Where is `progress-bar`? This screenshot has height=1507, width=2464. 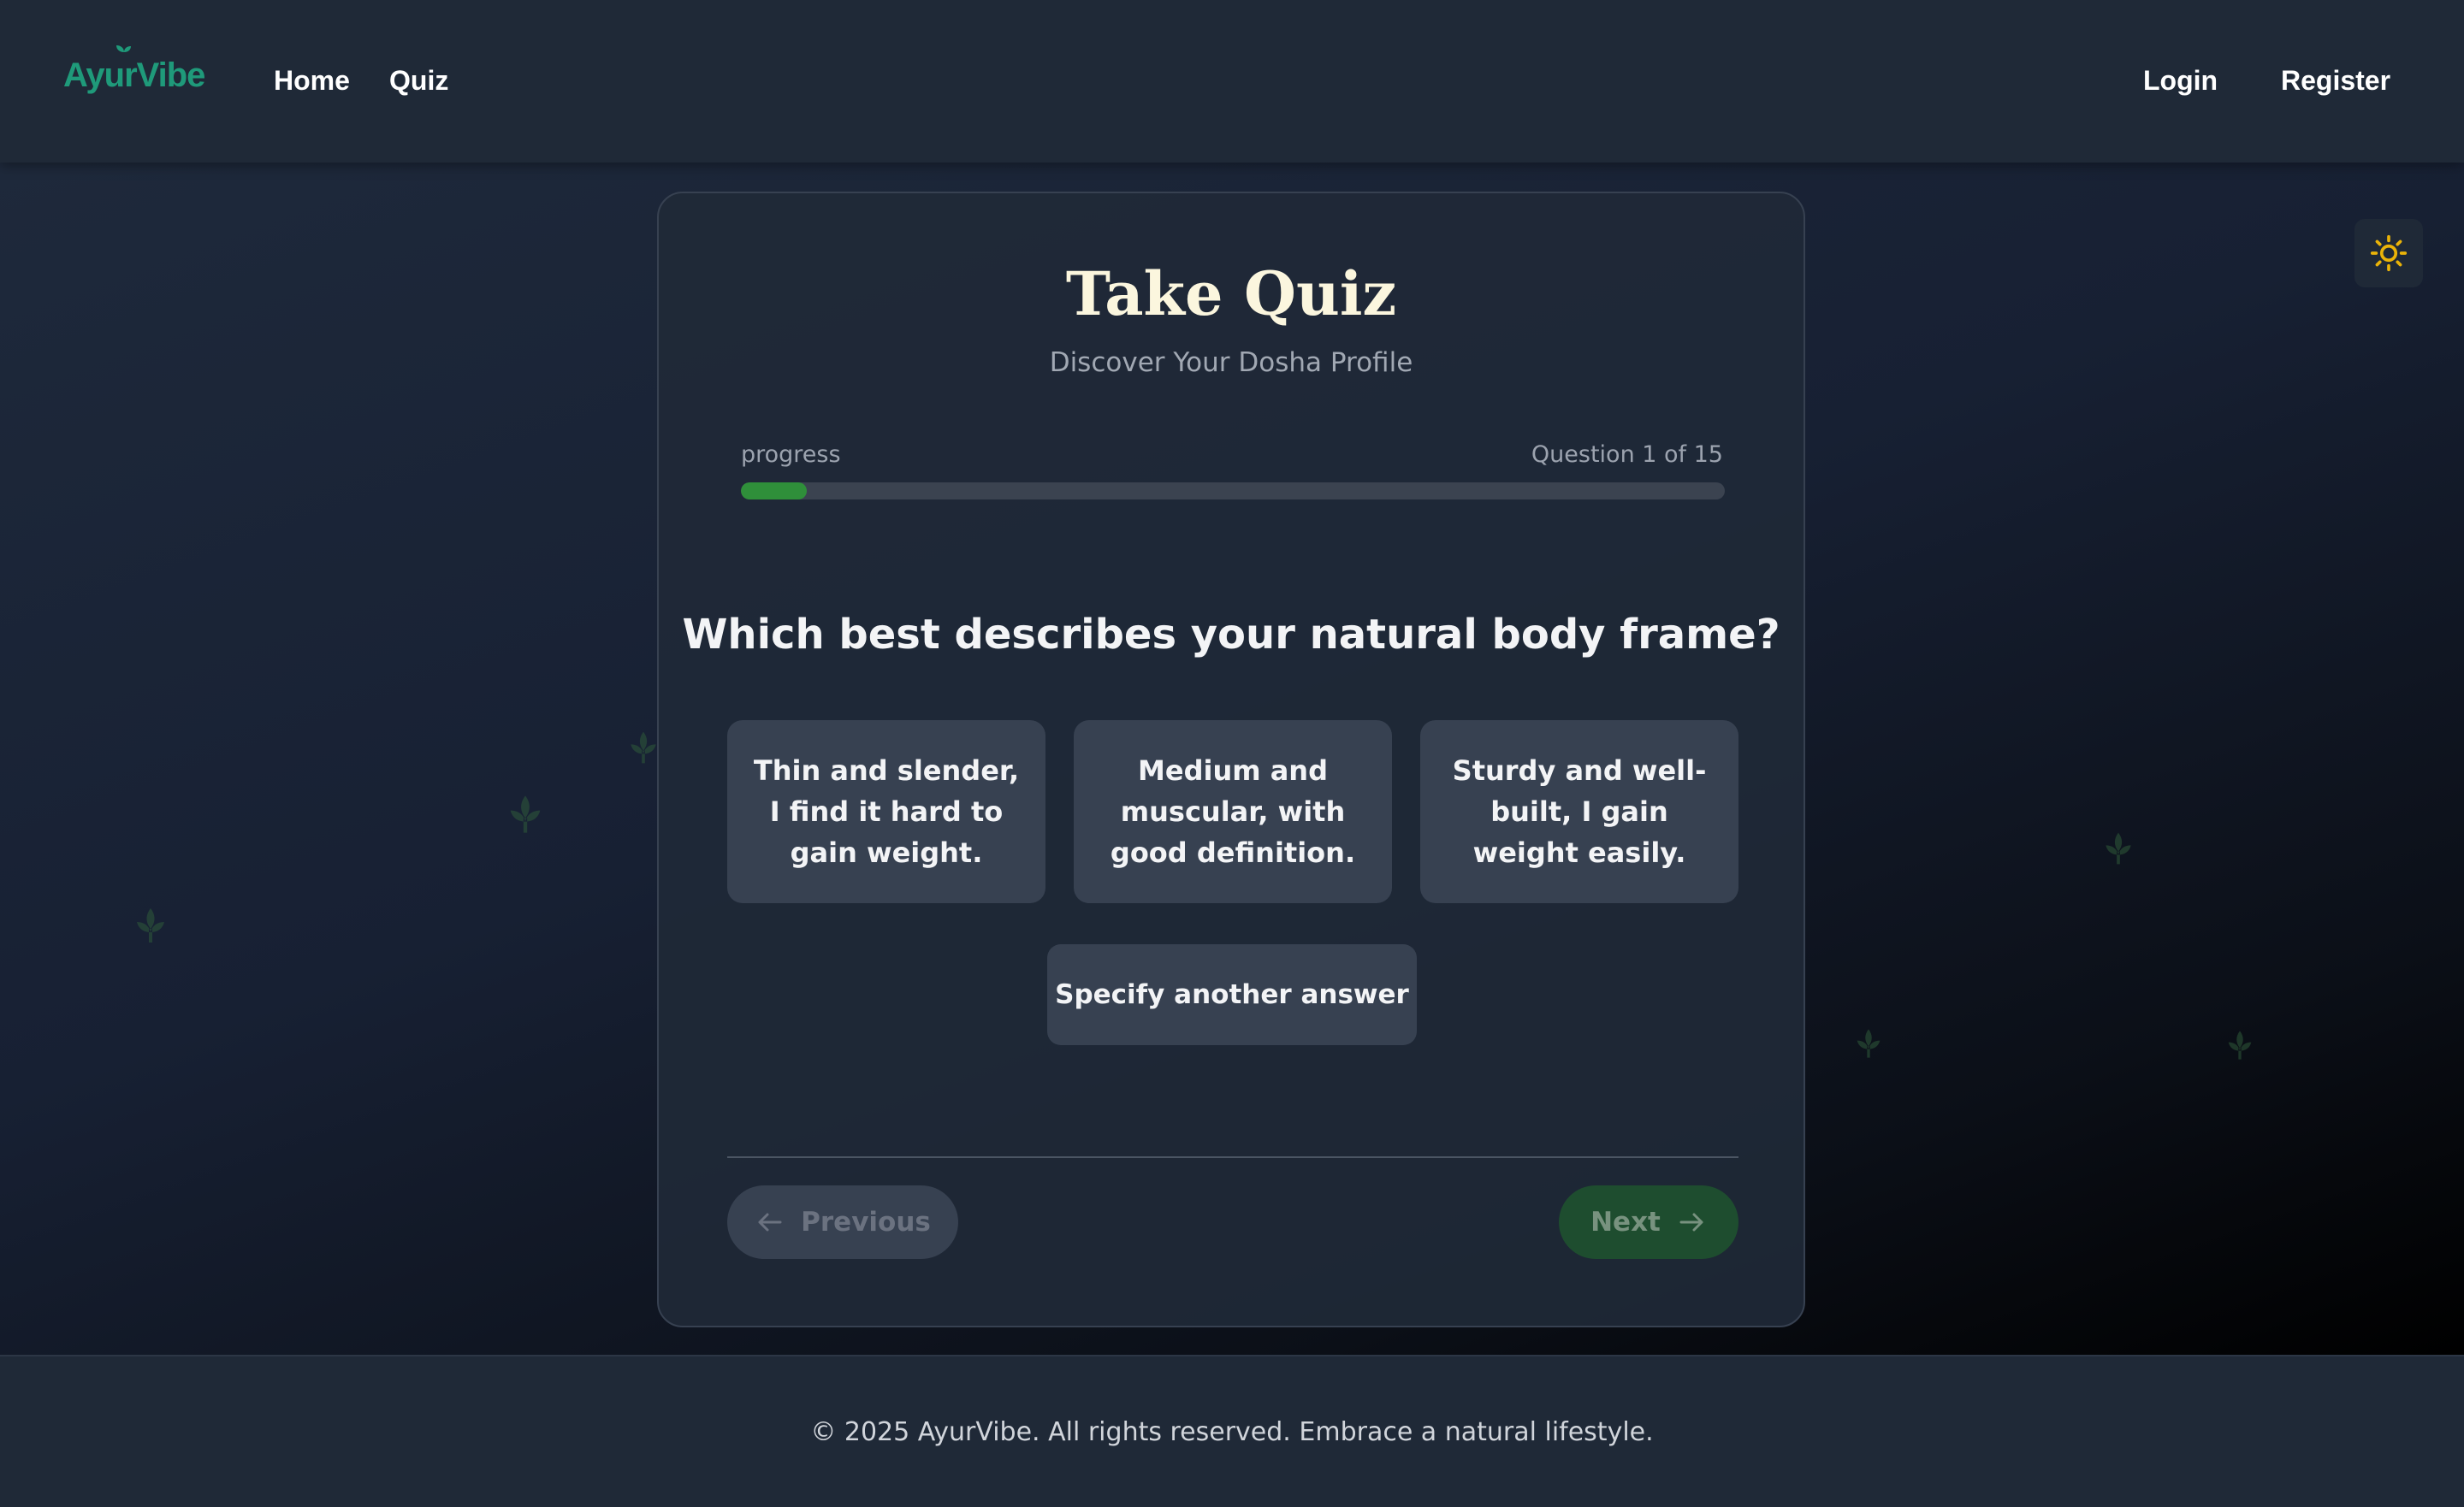 progress-bar is located at coordinates (1233, 490).